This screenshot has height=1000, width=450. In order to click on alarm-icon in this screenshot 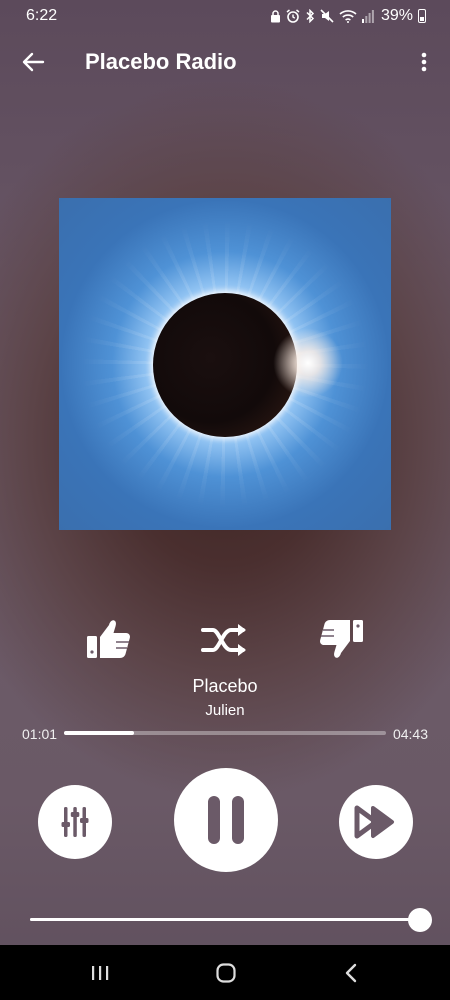, I will do `click(293, 16)`.